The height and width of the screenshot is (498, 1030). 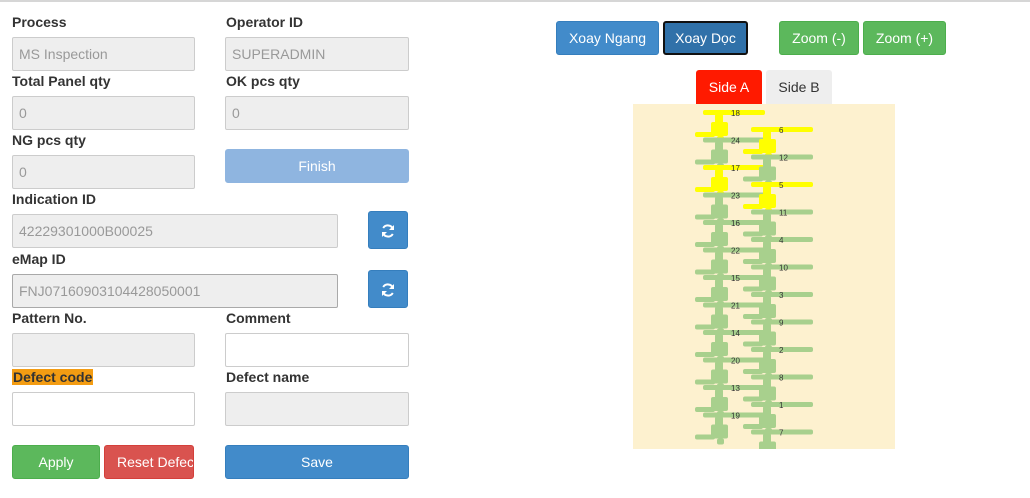 I want to click on piece-number: 4, so click(x=781, y=240).